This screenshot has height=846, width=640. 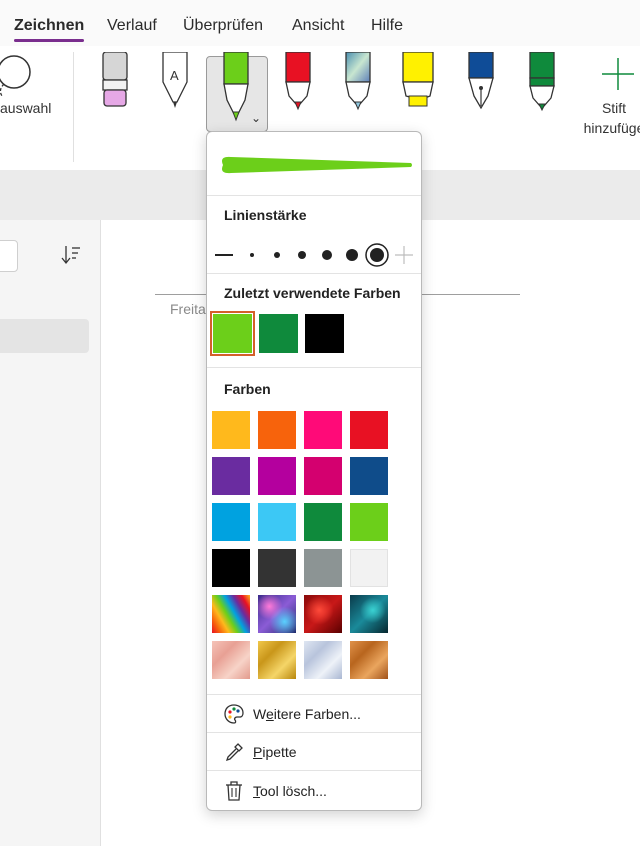 I want to click on palette-icon, so click(x=234, y=714).